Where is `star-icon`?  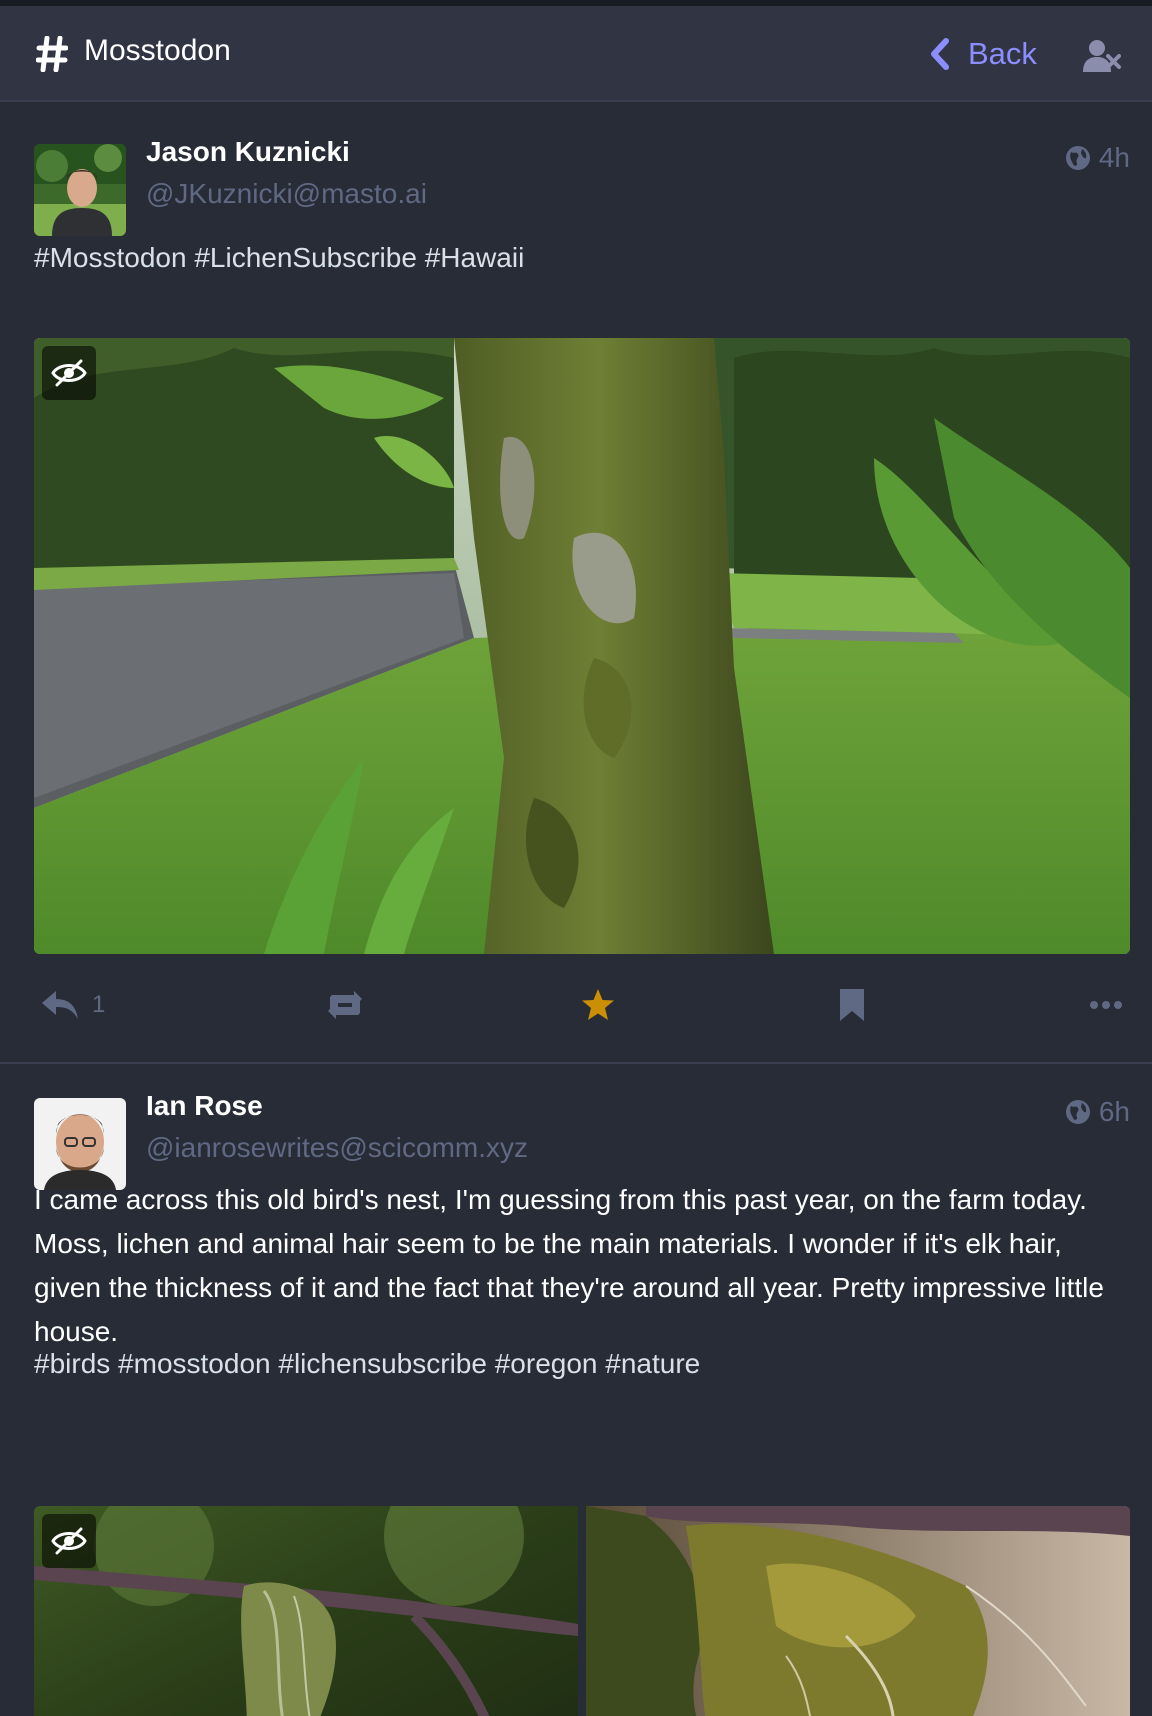
star-icon is located at coordinates (598, 1004).